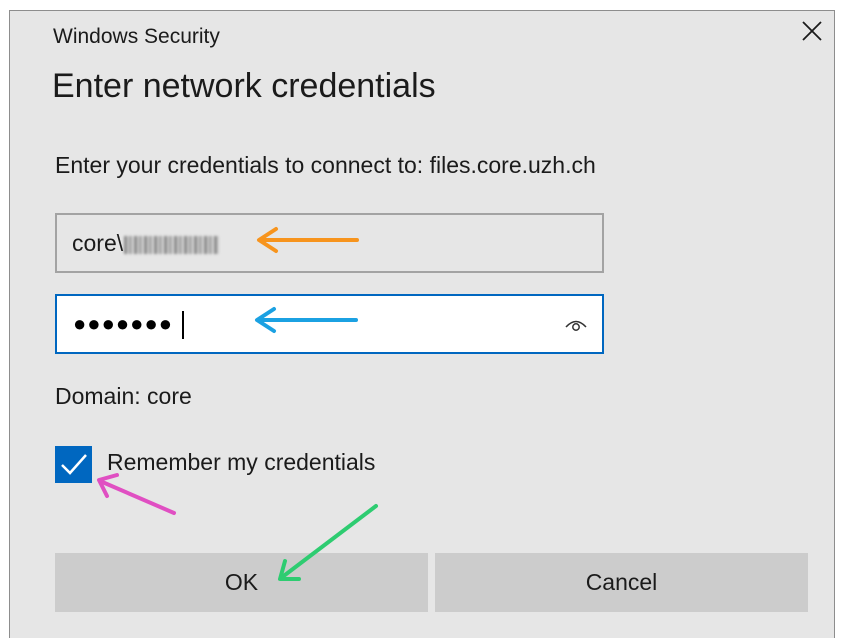  I want to click on dialog-heading: Enter network credentials, so click(244, 86).